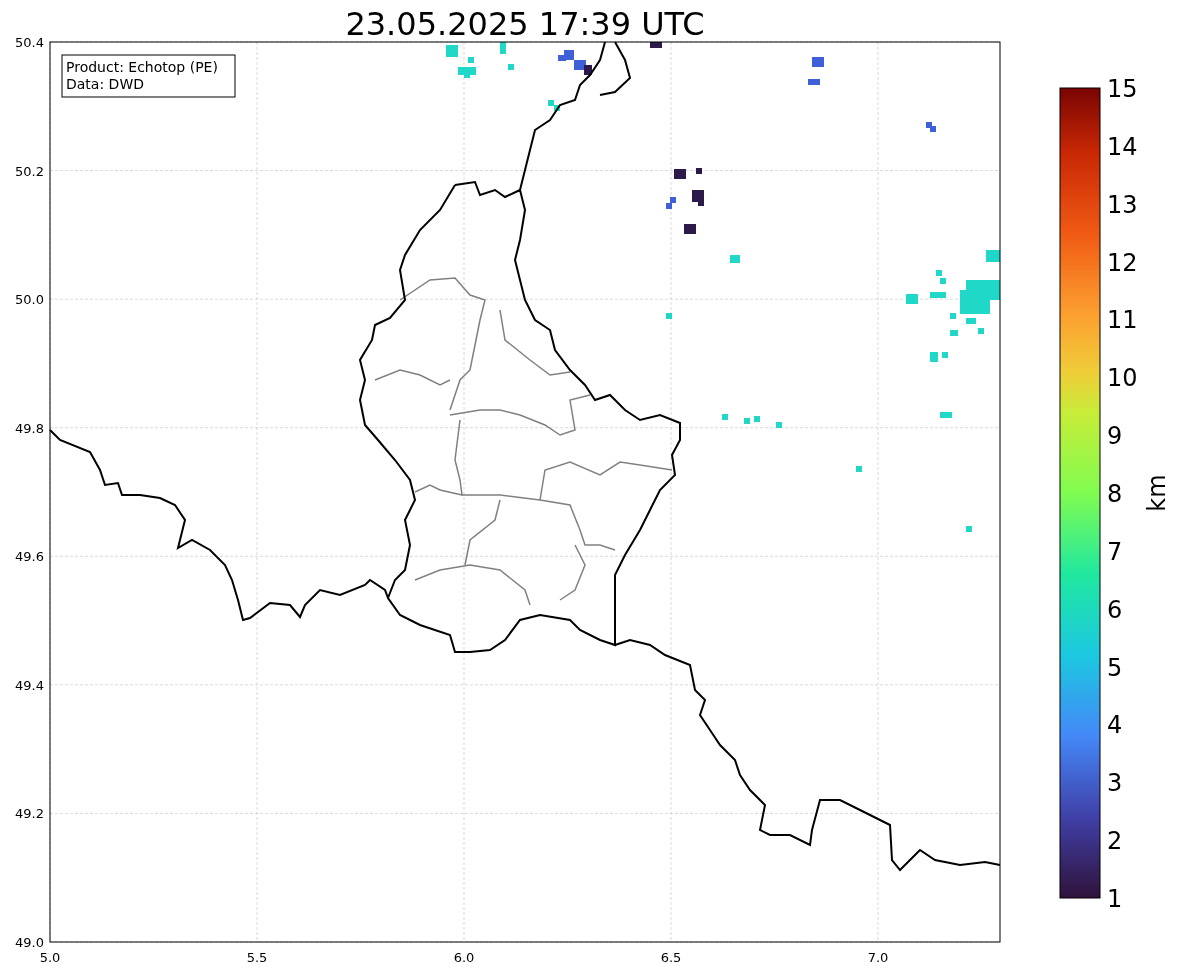 The height and width of the screenshot is (976, 1178). Describe the element at coordinates (1115, 841) in the screenshot. I see `colorbar-tick-label: 2` at that location.